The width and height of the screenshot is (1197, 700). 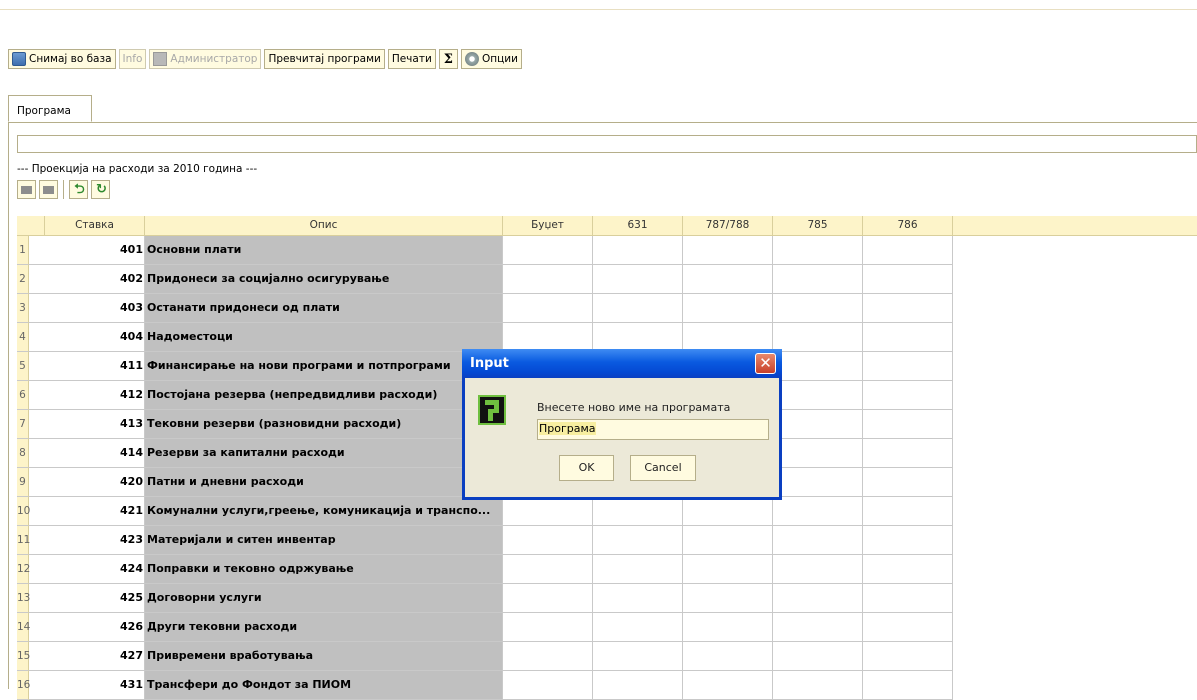 I want to click on close-icon: ✕, so click(x=765, y=363).